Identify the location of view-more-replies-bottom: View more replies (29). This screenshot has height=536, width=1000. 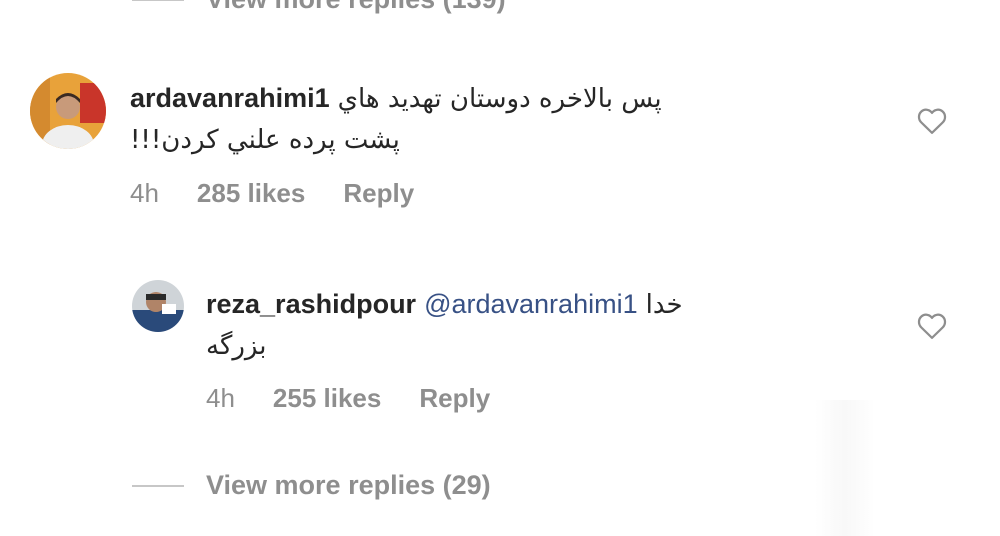
(311, 485).